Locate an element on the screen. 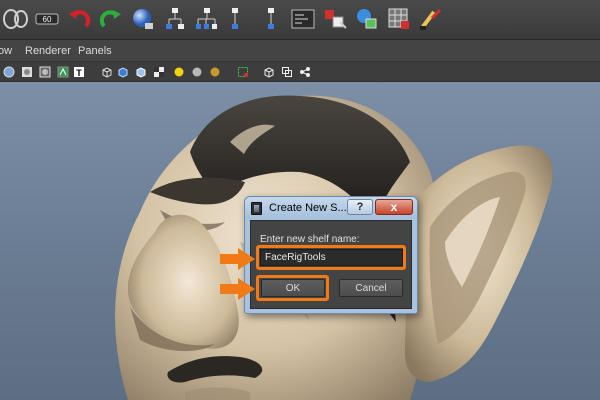 The height and width of the screenshot is (400, 600). frame-select-icon is located at coordinates (243, 72).